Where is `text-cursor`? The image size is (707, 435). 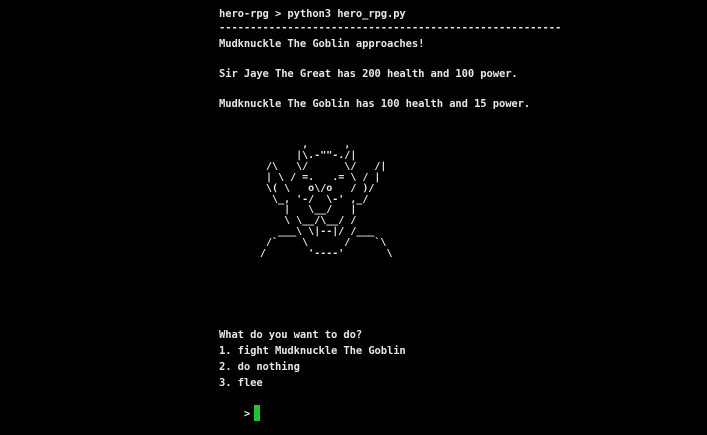
text-cursor is located at coordinates (257, 413).